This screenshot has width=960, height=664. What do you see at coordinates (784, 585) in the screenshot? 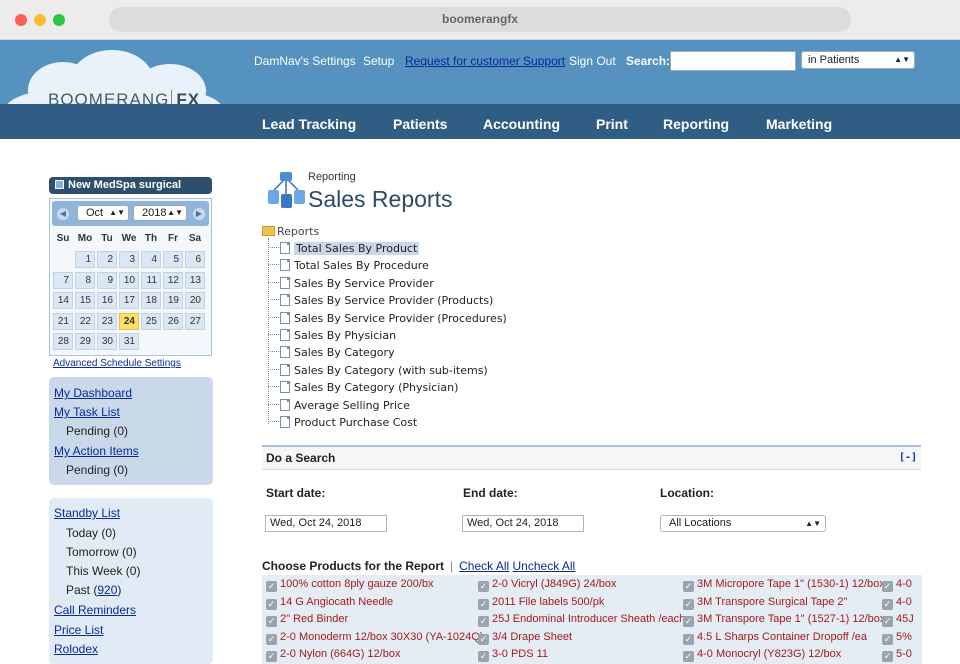
I see `product-option: ✓ 3M Micropore Tape 1" (1530-1) 12/box` at bounding box center [784, 585].